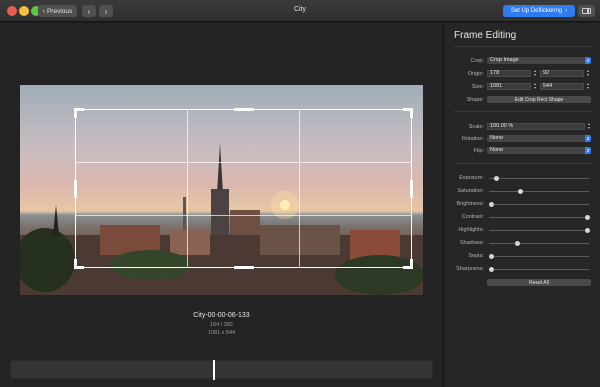  Describe the element at coordinates (471, 178) in the screenshot. I see `adjustment-label: Exposure:` at that location.